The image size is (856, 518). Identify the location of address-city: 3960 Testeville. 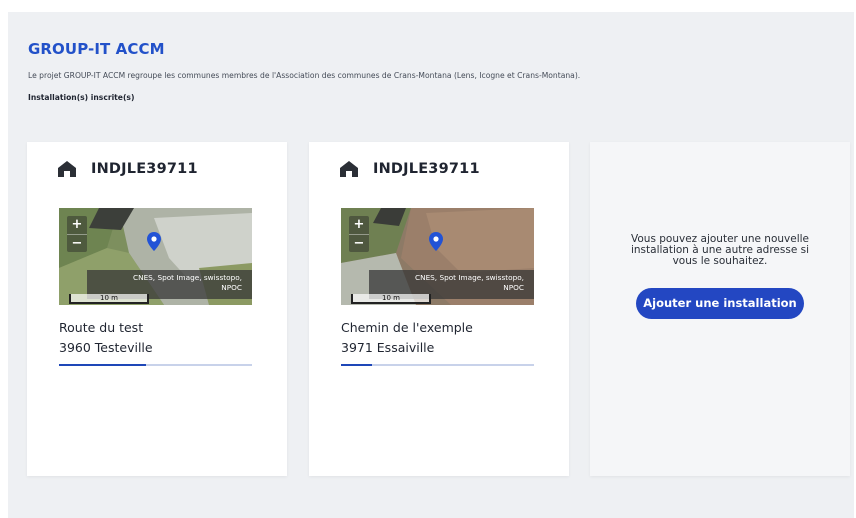
(106, 347).